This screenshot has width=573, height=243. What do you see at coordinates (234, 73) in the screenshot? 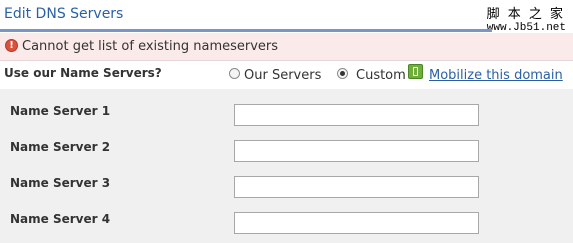
I see `our-servers-radio` at bounding box center [234, 73].